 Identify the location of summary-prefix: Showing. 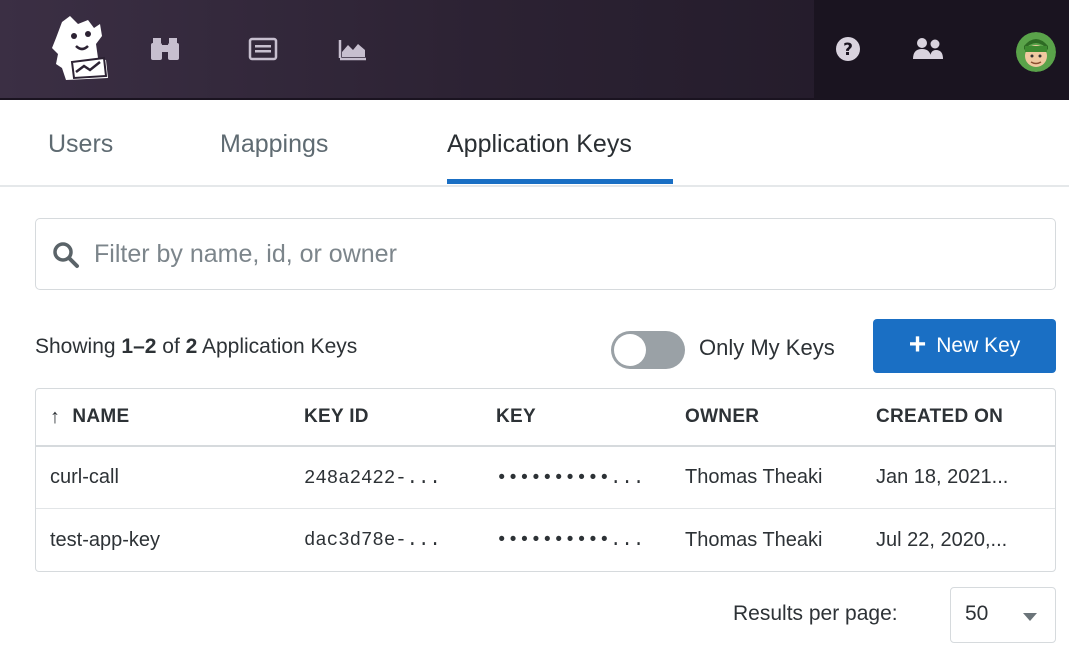
(78, 346).